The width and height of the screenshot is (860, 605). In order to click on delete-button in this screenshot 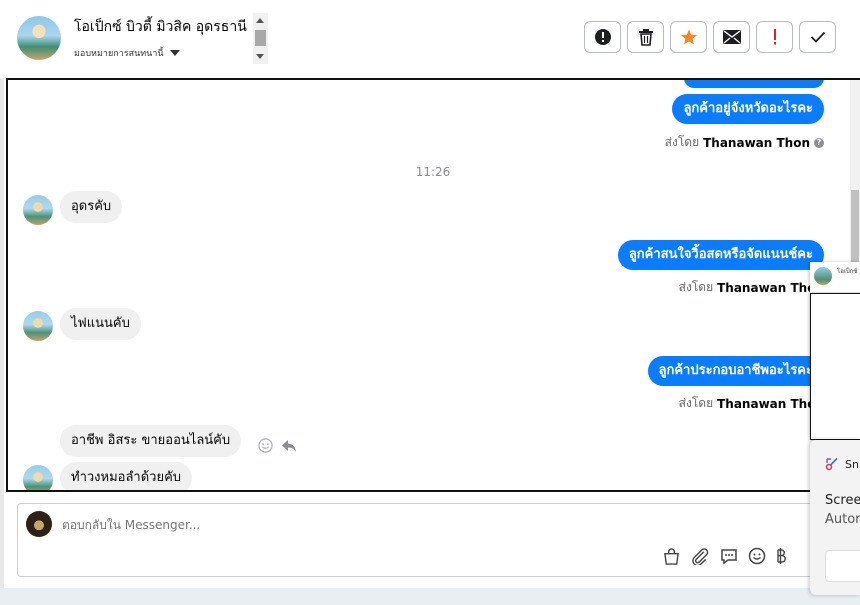, I will do `click(645, 37)`.